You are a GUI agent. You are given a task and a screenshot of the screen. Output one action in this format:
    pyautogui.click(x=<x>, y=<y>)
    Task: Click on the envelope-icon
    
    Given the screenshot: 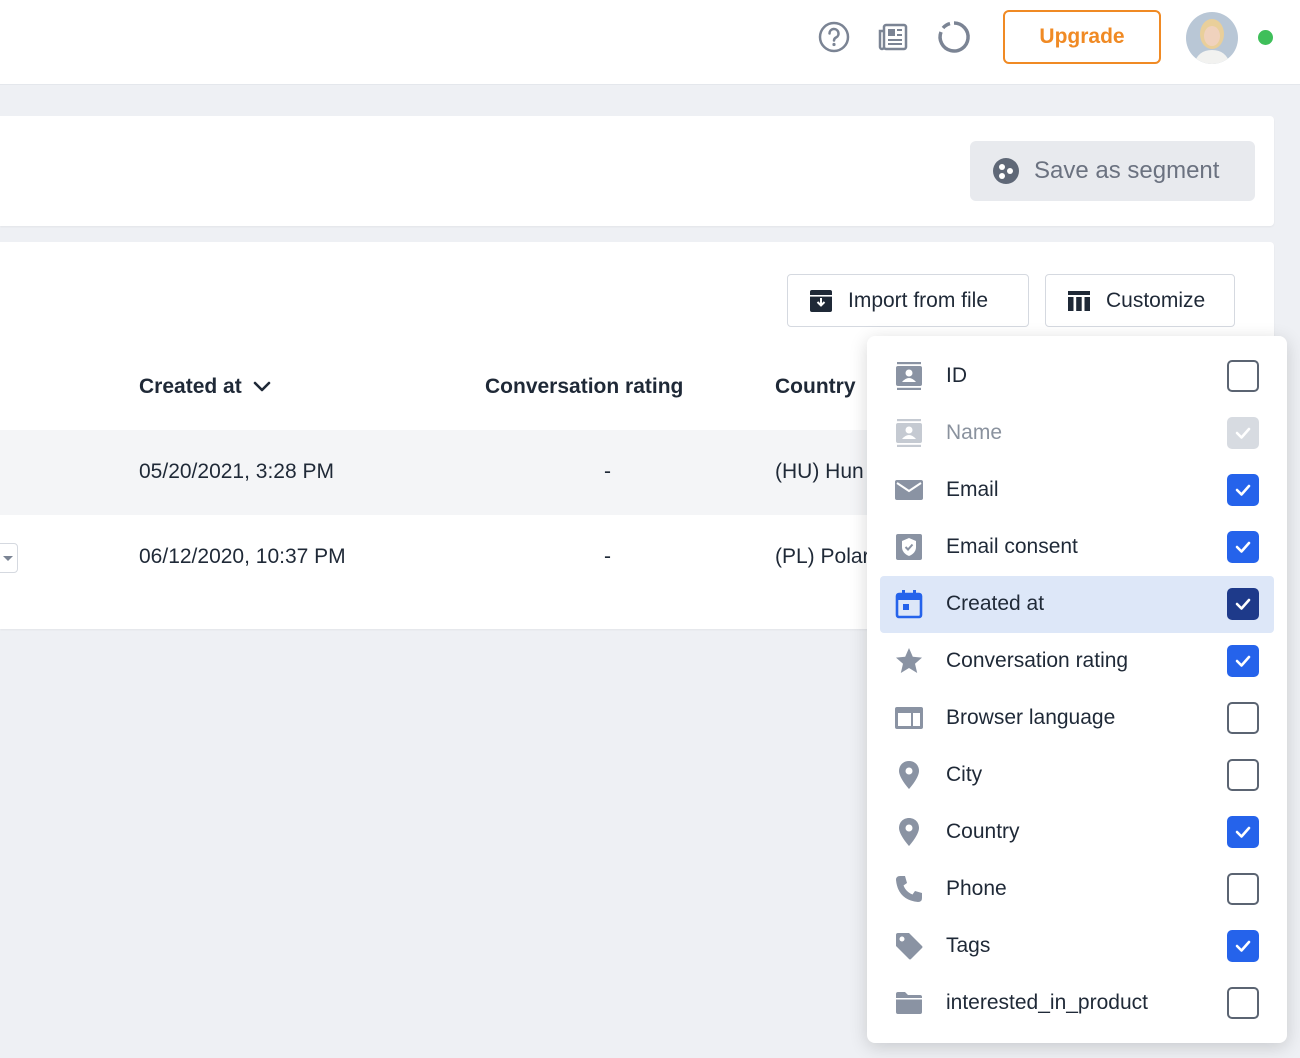 What is the action you would take?
    pyautogui.click(x=909, y=490)
    